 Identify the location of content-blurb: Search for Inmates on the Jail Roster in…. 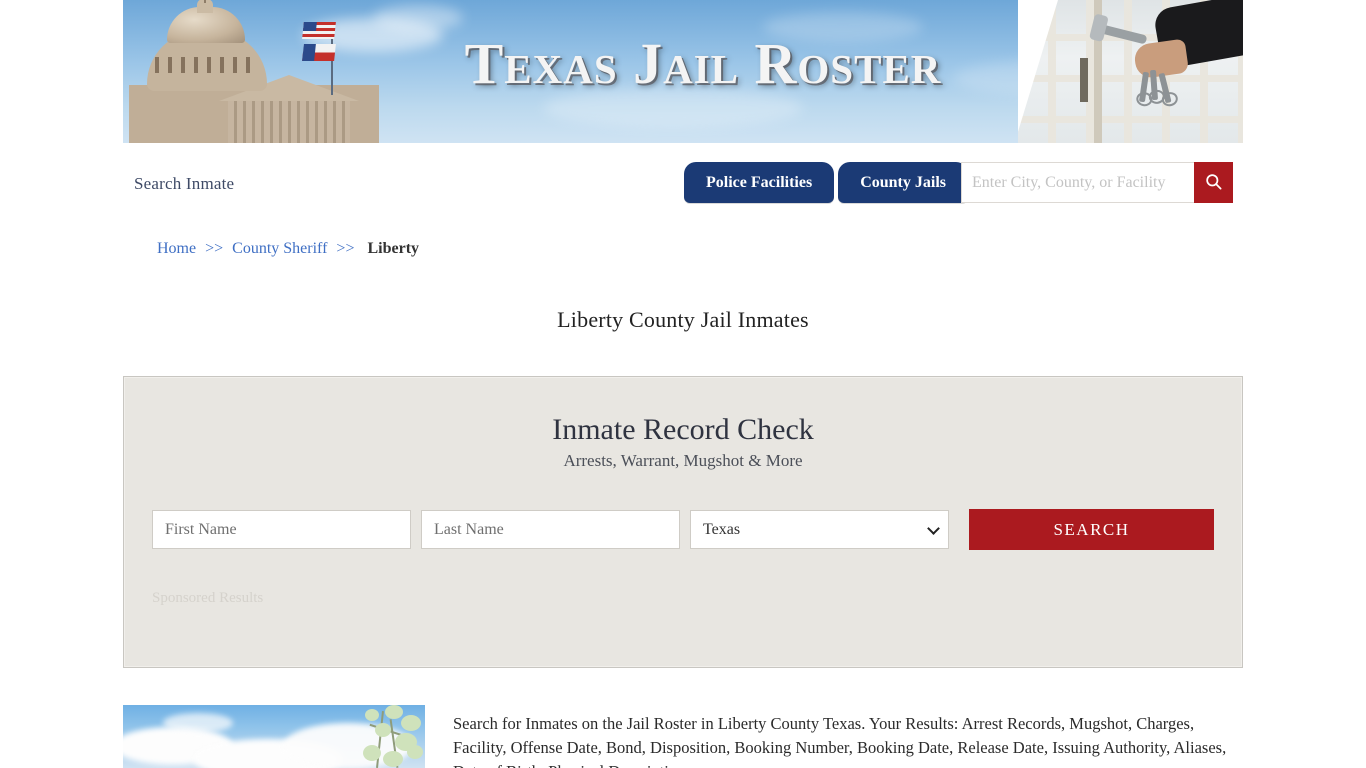
(840, 741).